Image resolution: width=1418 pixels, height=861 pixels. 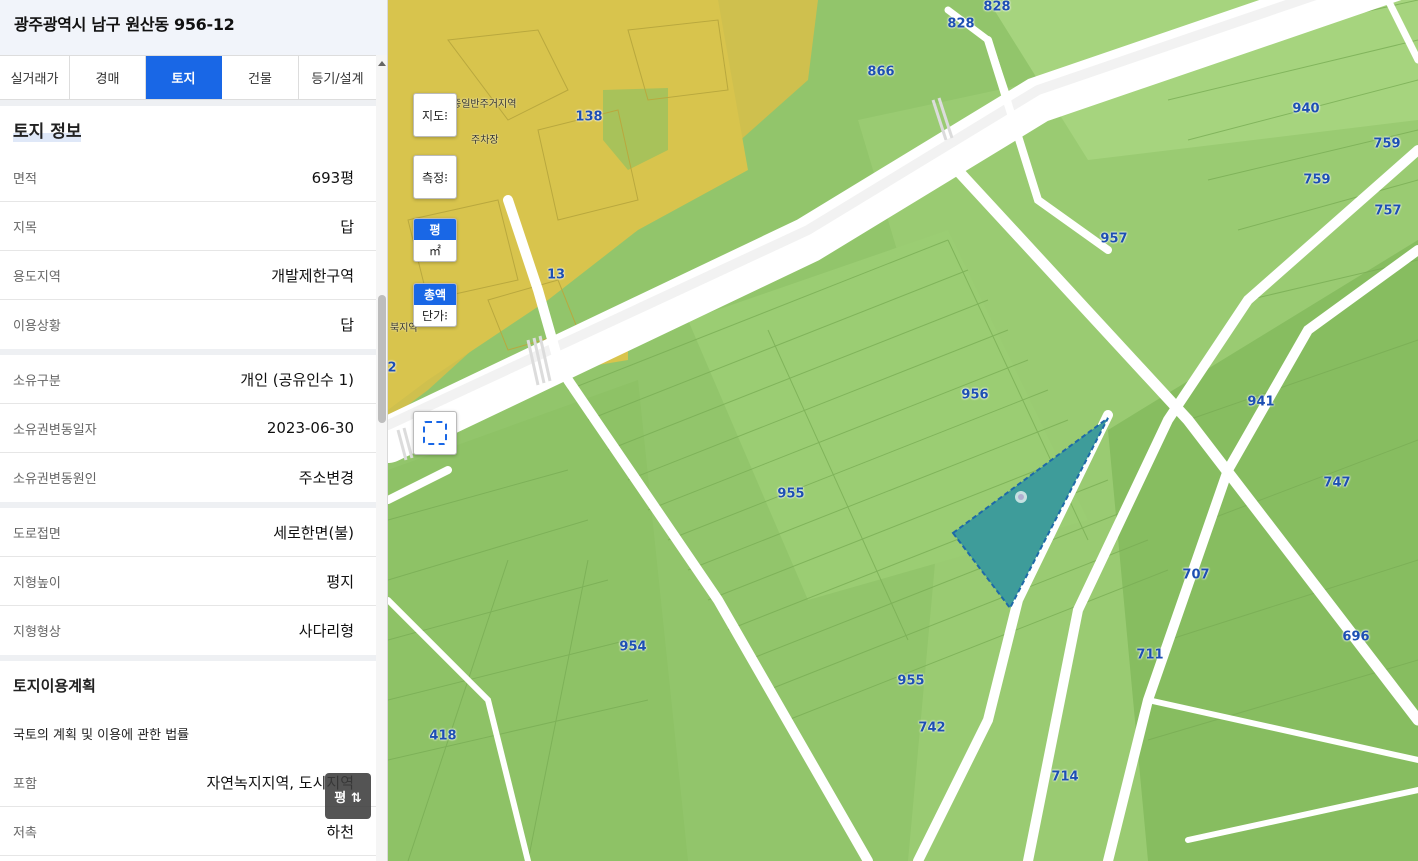 What do you see at coordinates (435, 229) in the screenshot?
I see `unit-pyeong-button: 평` at bounding box center [435, 229].